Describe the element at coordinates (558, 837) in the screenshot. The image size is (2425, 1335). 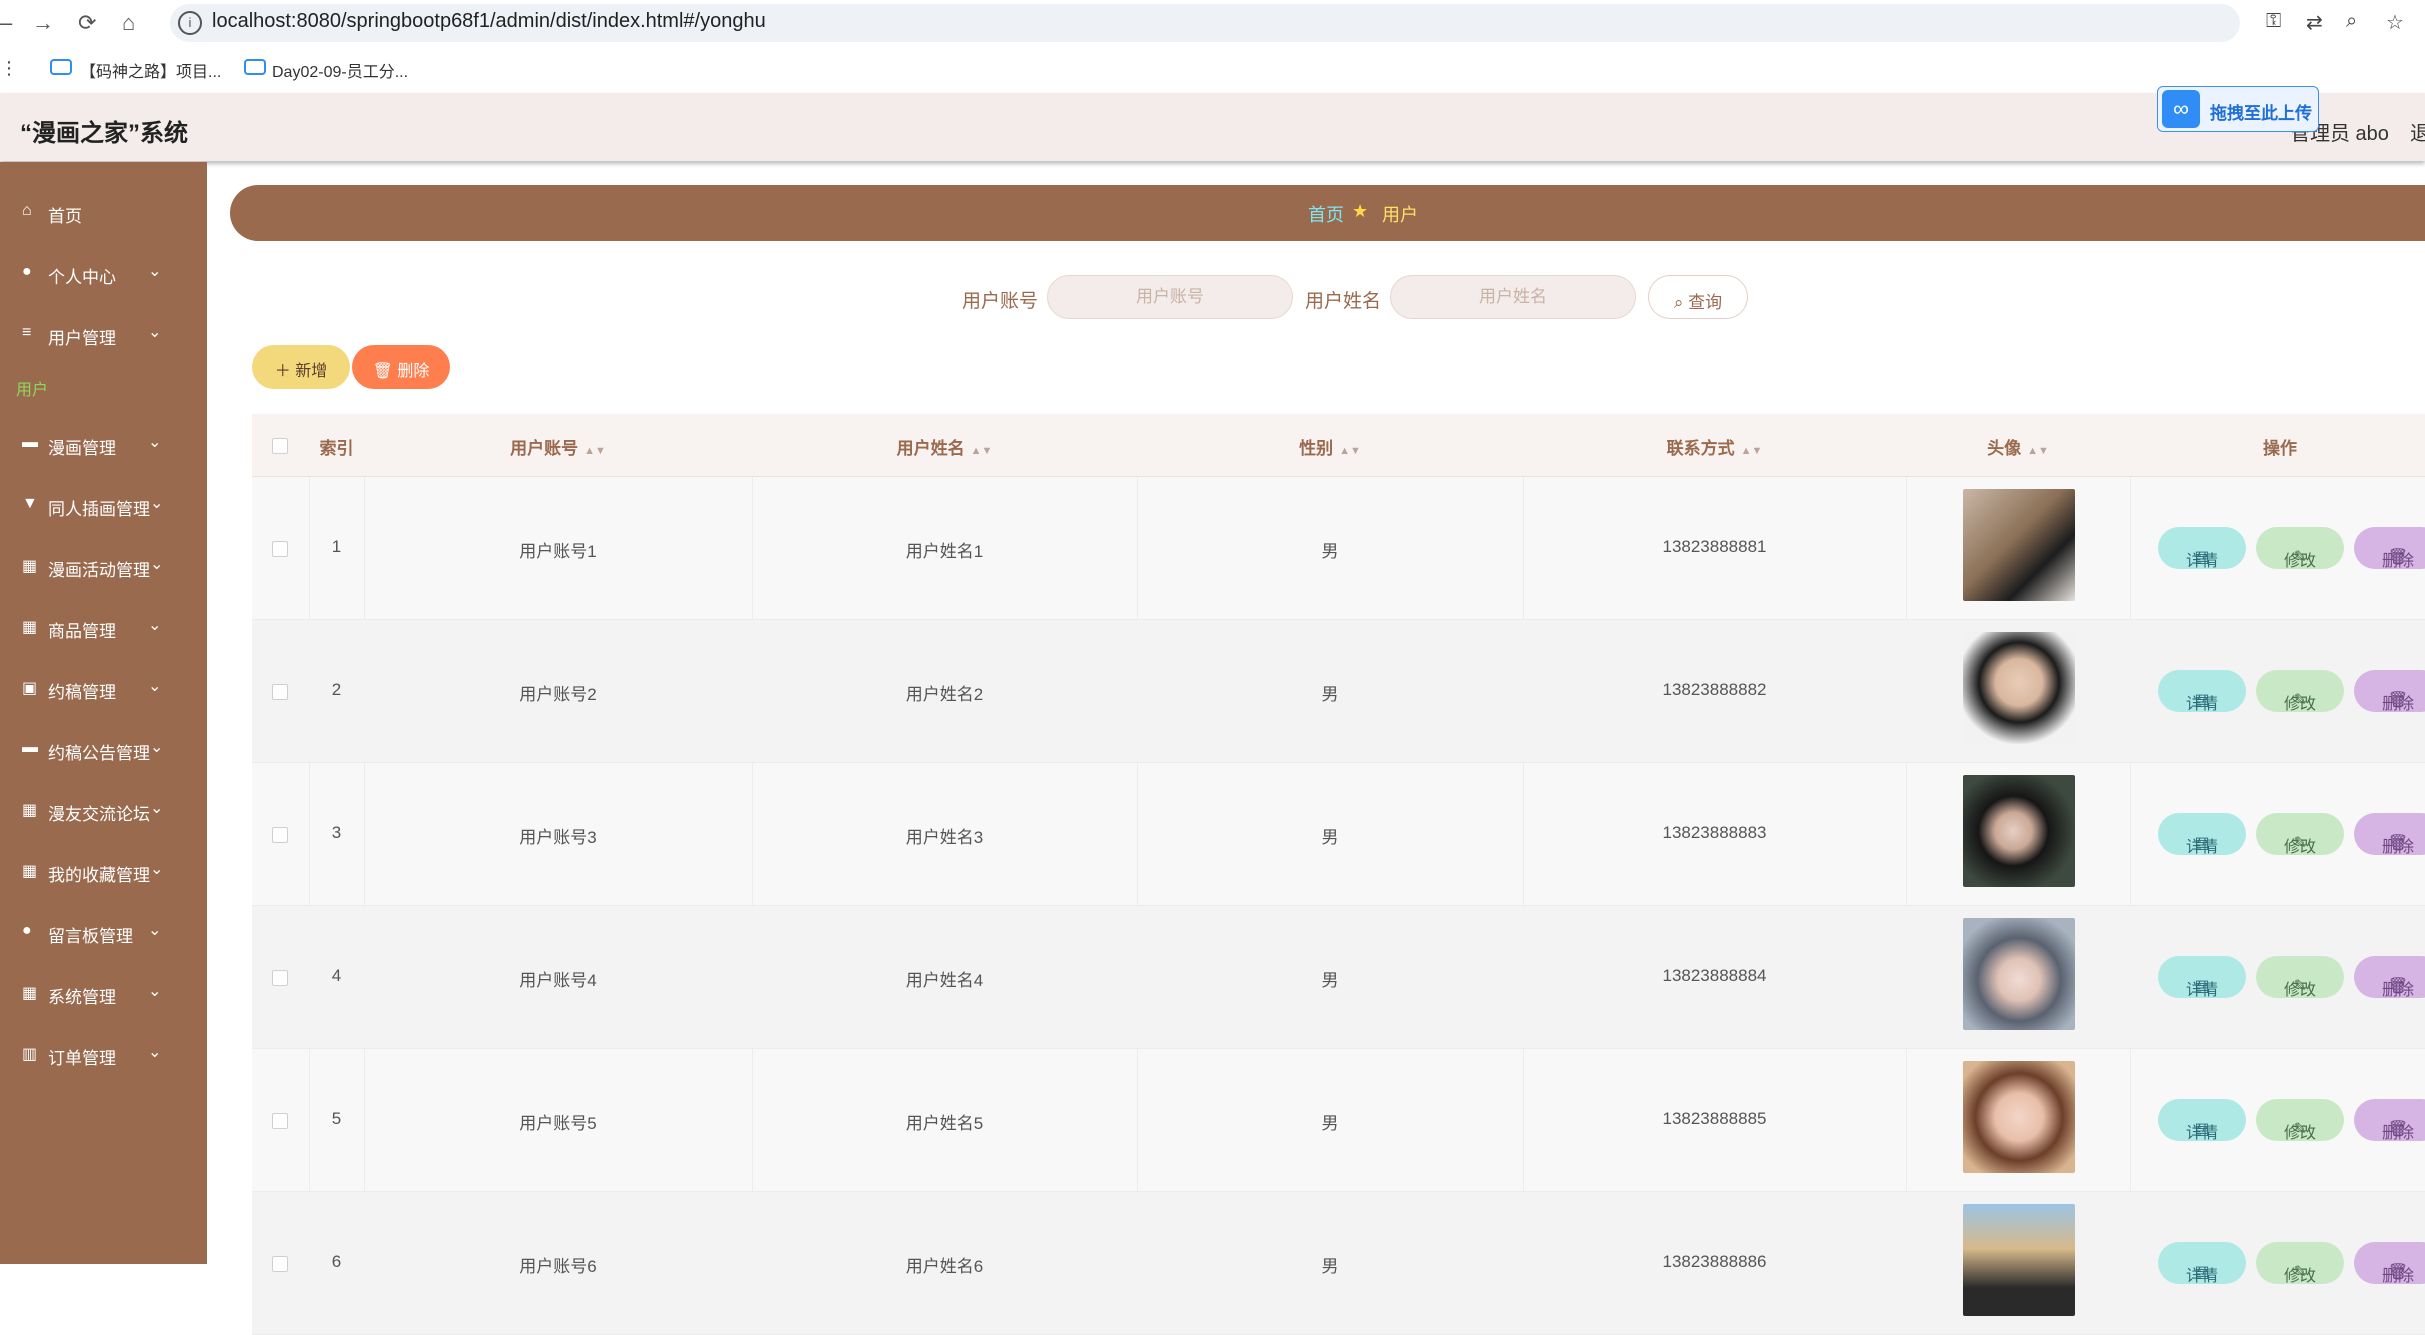
I see `cell-account: 用户账号3` at that location.